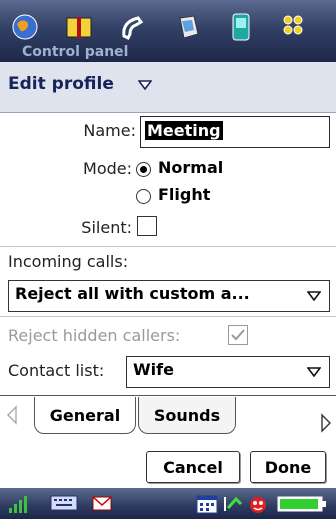 This screenshot has height=519, width=336. What do you see at coordinates (228, 372) in the screenshot?
I see `contact-list-select: Wife` at bounding box center [228, 372].